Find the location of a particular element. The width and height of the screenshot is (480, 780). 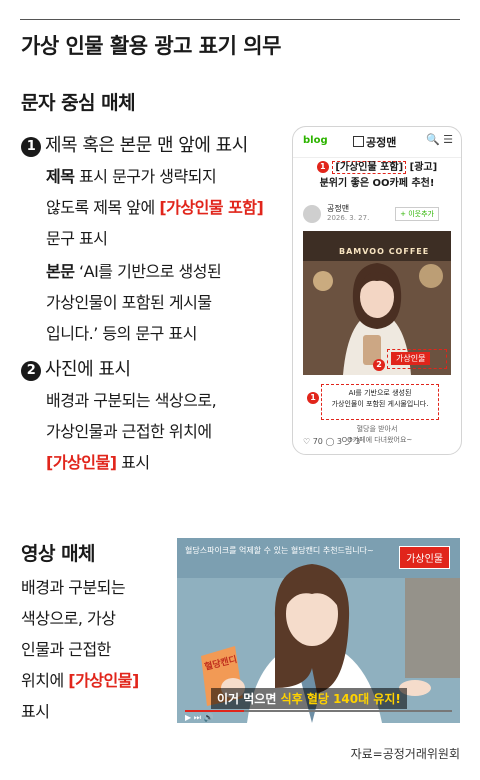

title-desc-line2: 않도록 제목 앞에 is located at coordinates (103, 207).